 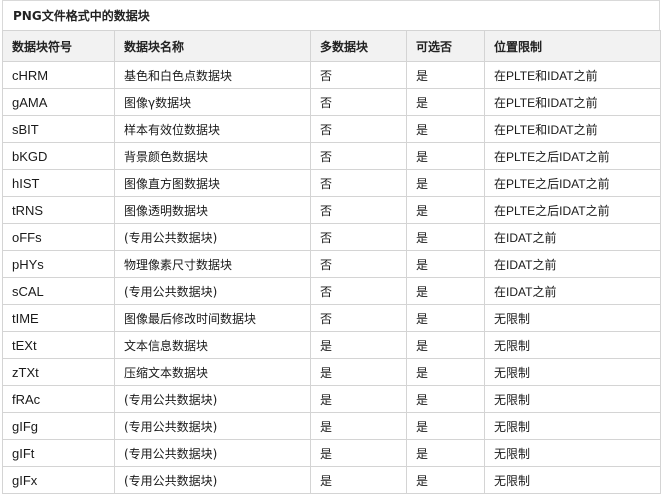 I want to click on table-row: zTXt 压缩文本数据块是是无限制, so click(x=331, y=372).